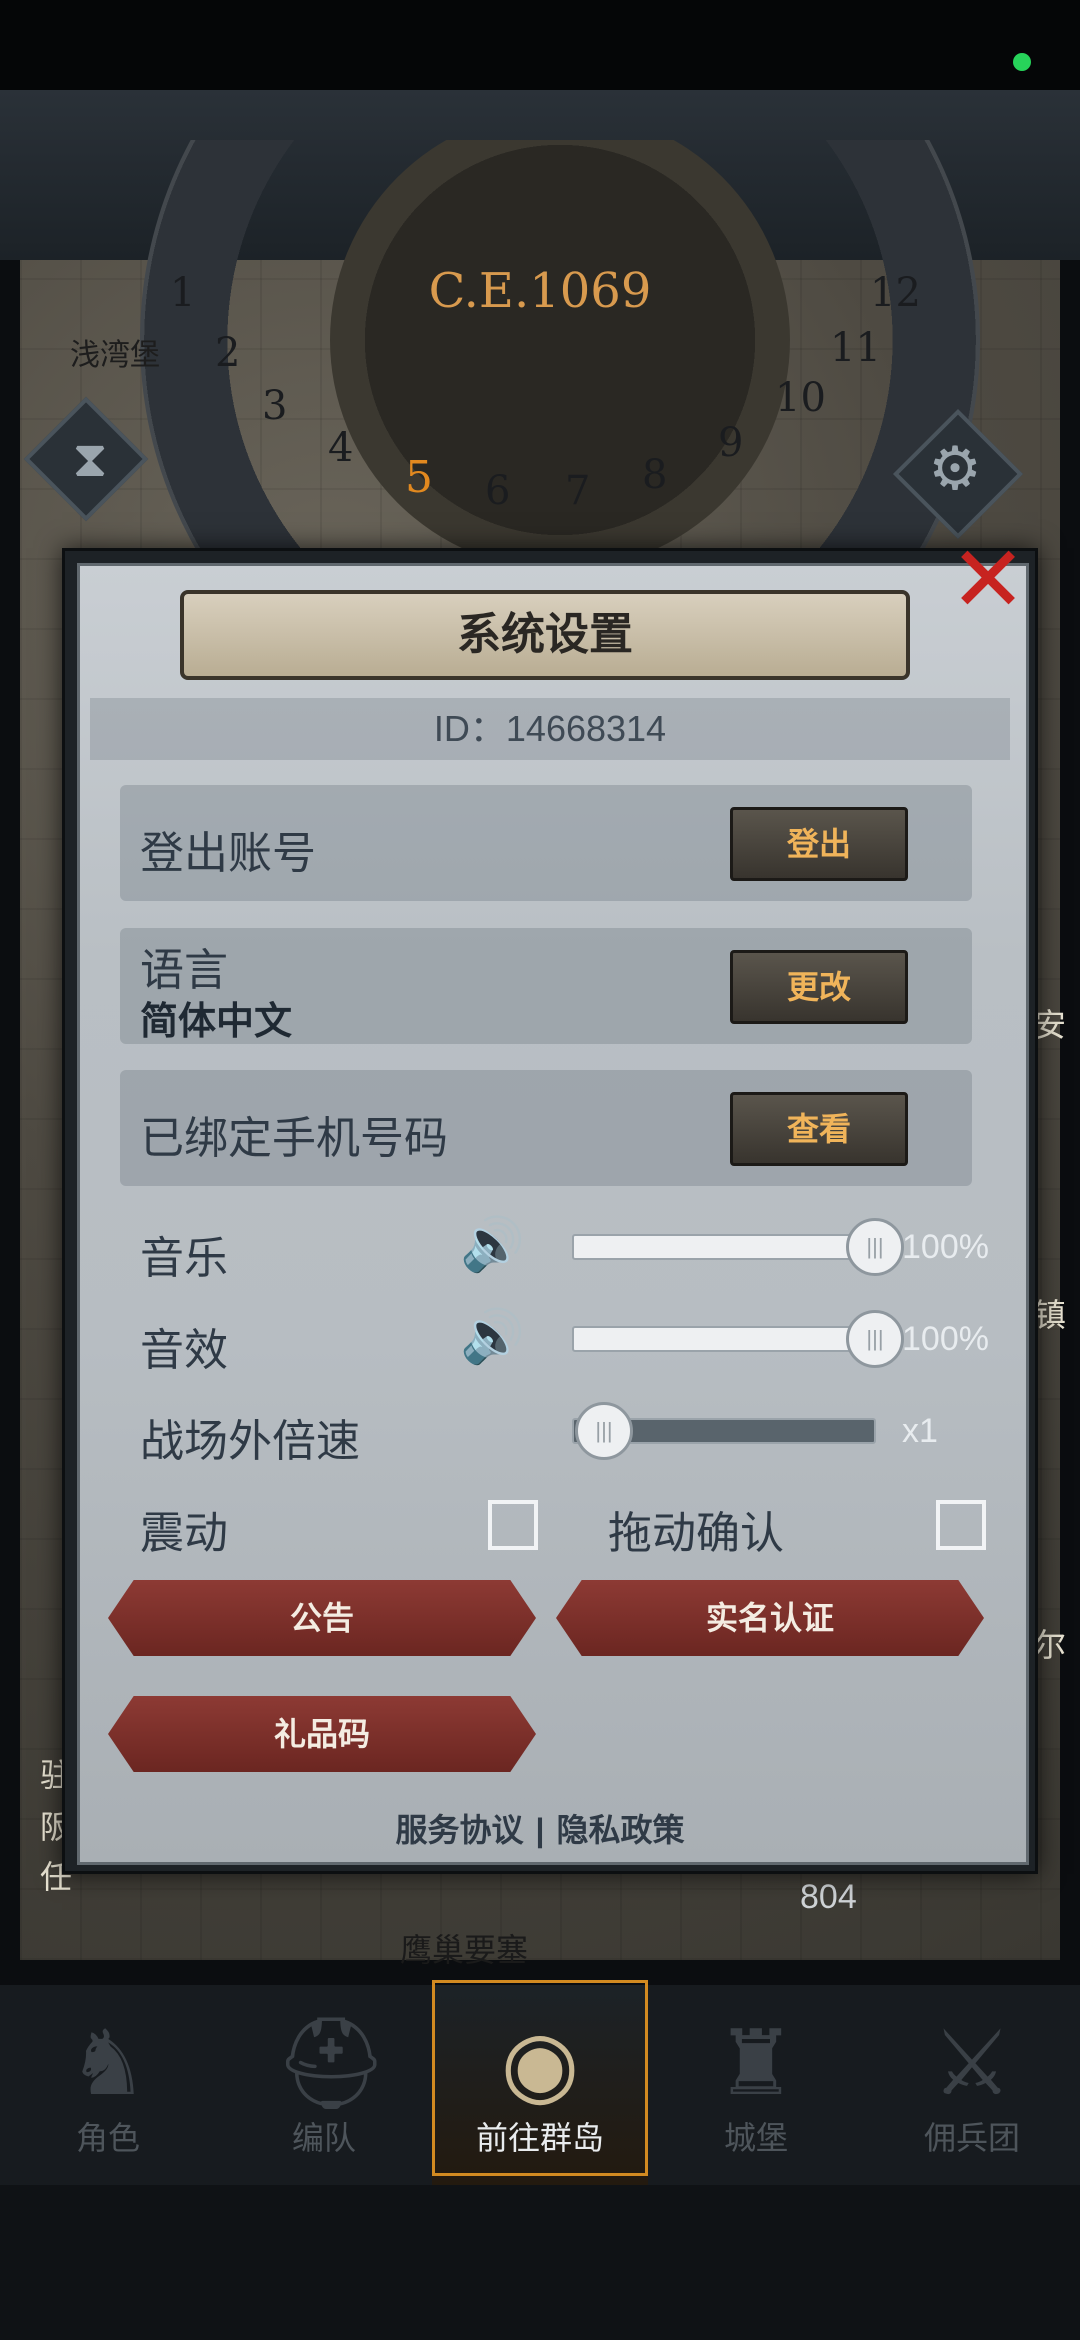  Describe the element at coordinates (250, 1441) in the screenshot. I see `speed-label: 战场外倍速` at that location.